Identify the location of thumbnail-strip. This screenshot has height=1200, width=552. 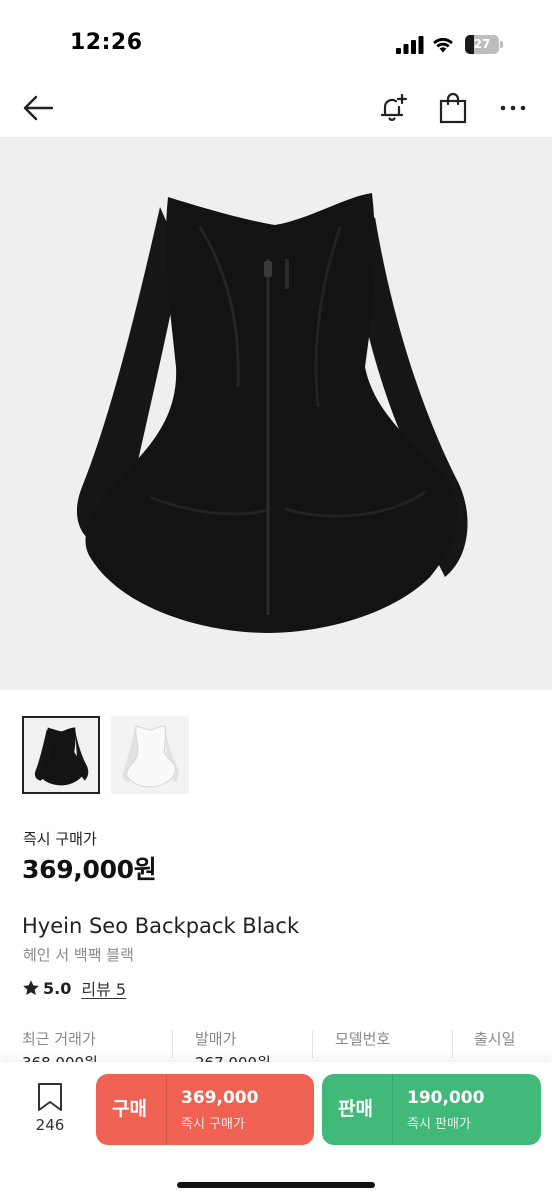
(105, 755).